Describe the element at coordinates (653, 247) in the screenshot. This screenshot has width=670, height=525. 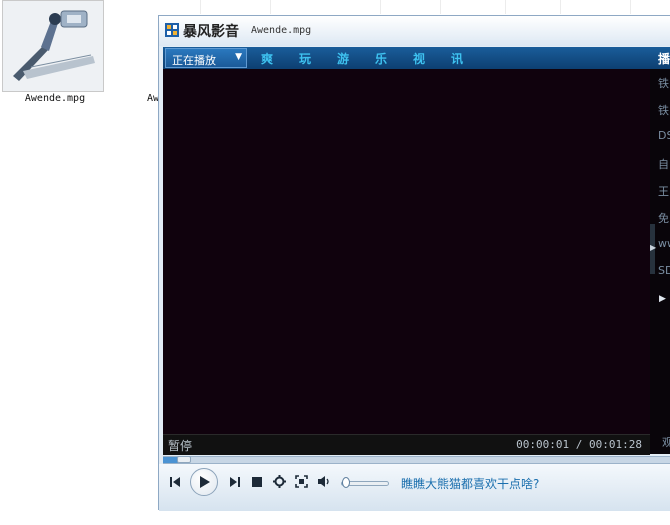
I see `chevron-right-icon: ▶` at that location.